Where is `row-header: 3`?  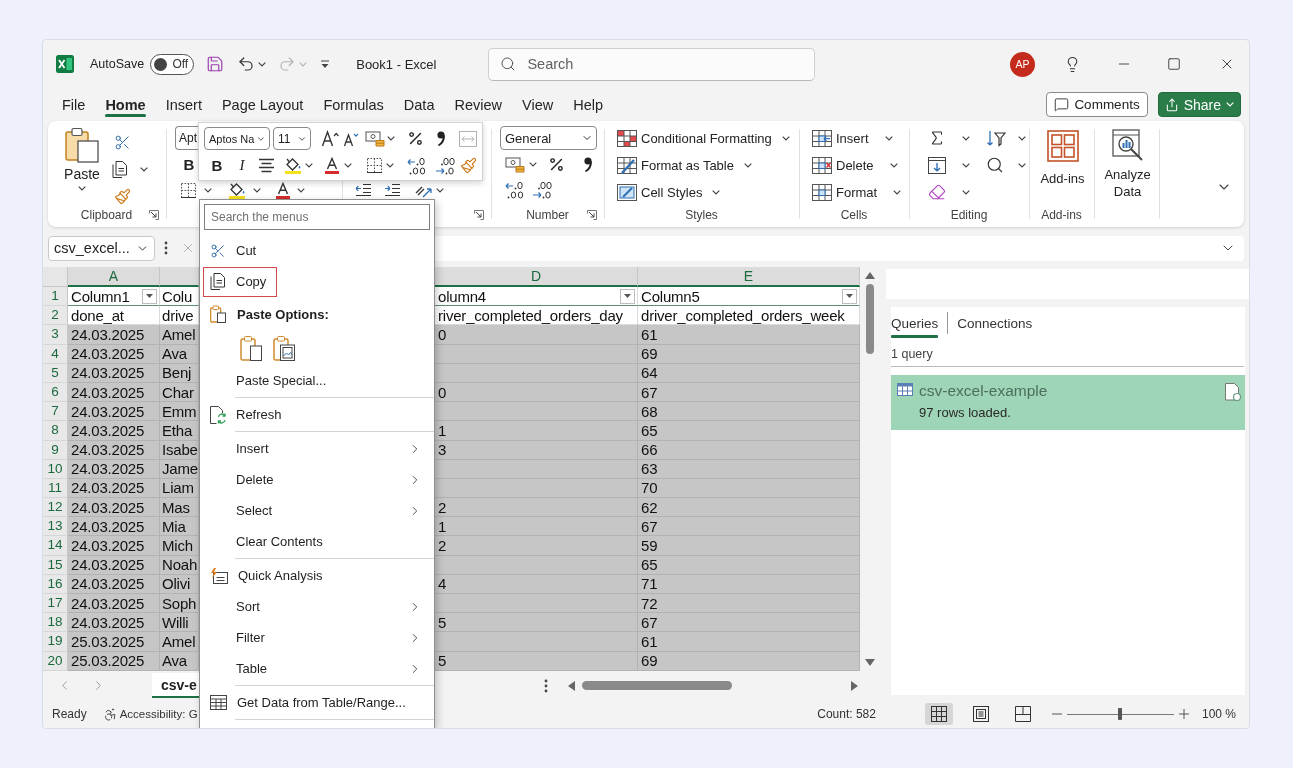 row-header: 3 is located at coordinates (55, 335).